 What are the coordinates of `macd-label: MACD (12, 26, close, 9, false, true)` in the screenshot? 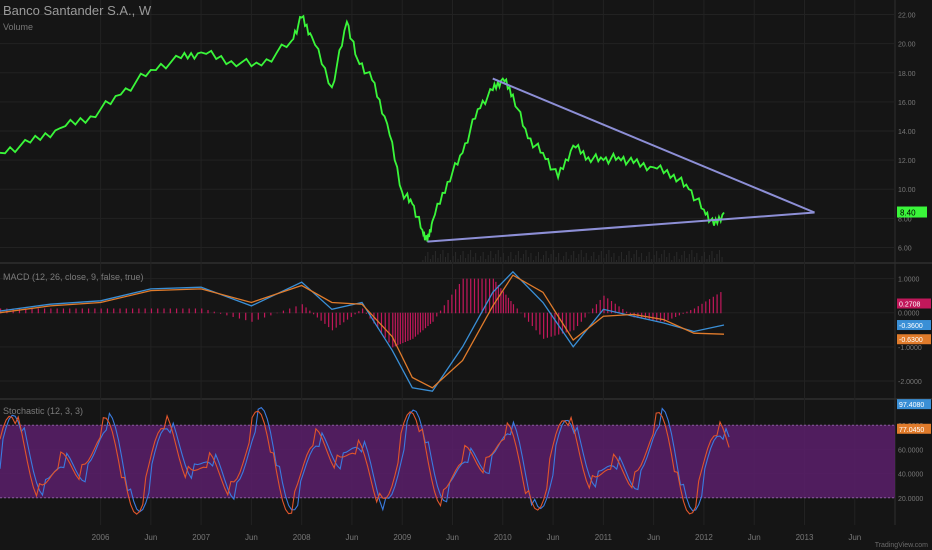 It's located at (73, 277).